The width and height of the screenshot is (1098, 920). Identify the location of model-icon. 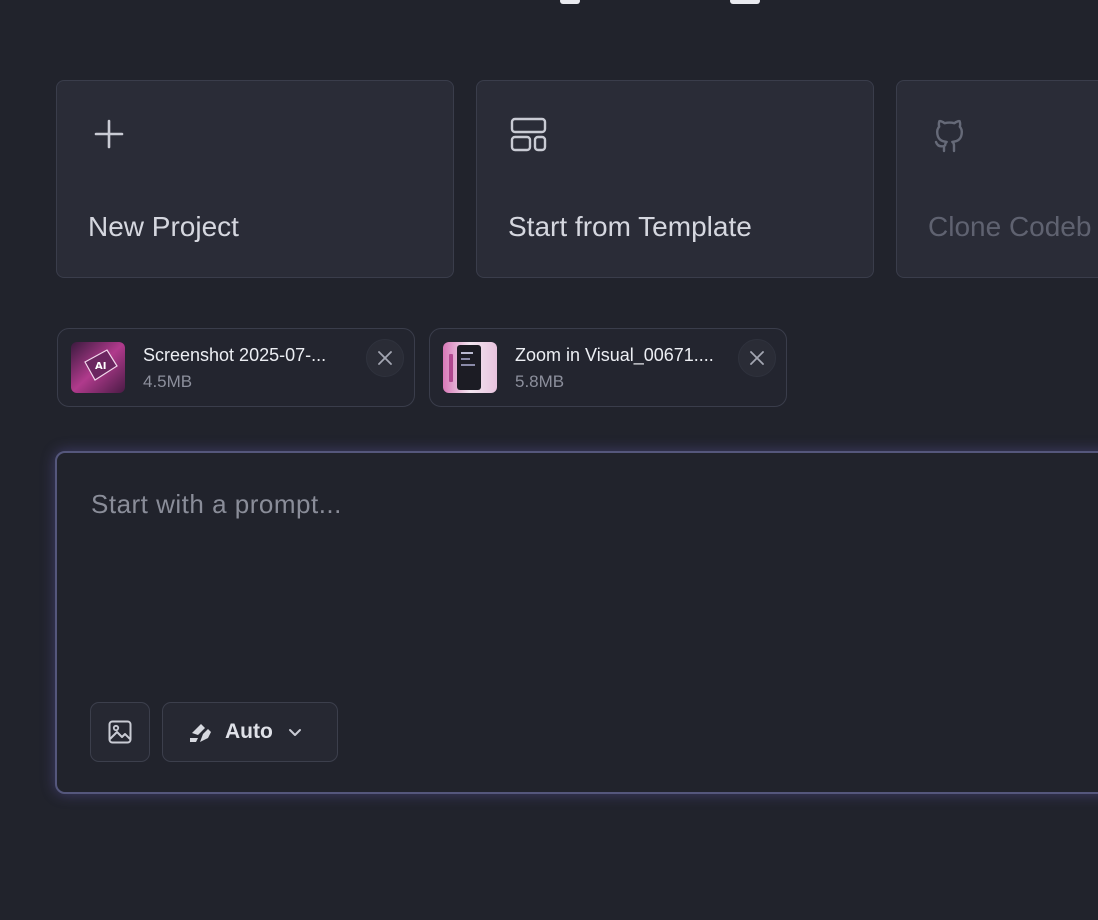
(200, 733).